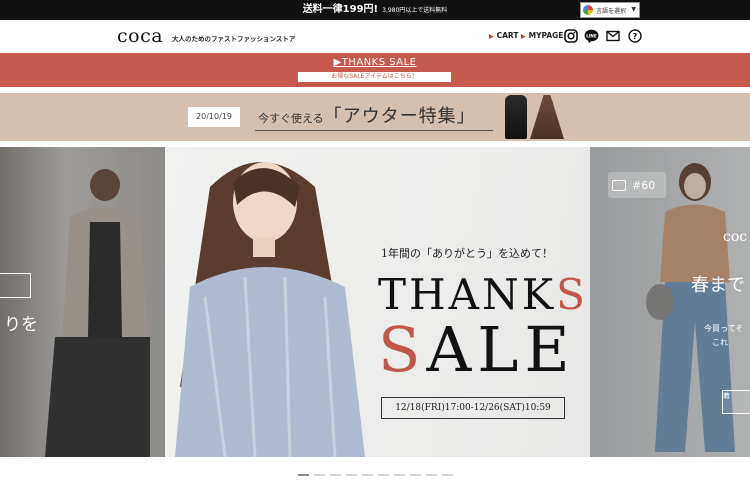  Describe the element at coordinates (399, 116) in the screenshot. I see `outer-feature-title-large: 「アウター特集」` at that location.